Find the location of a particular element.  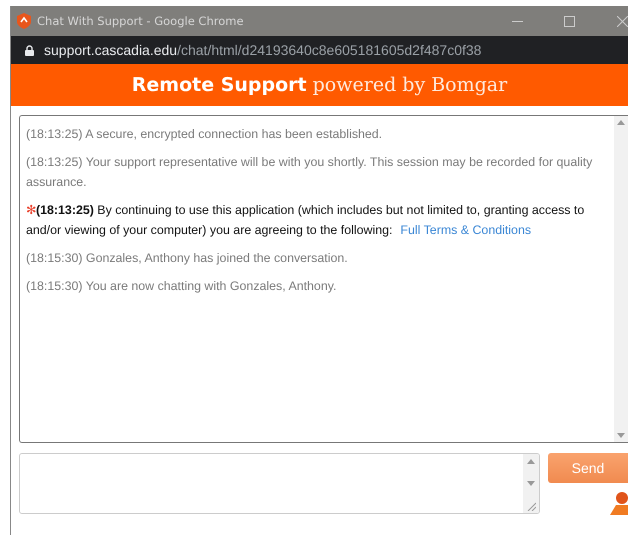

terms-link: Full Terms & Conditions is located at coordinates (466, 230).